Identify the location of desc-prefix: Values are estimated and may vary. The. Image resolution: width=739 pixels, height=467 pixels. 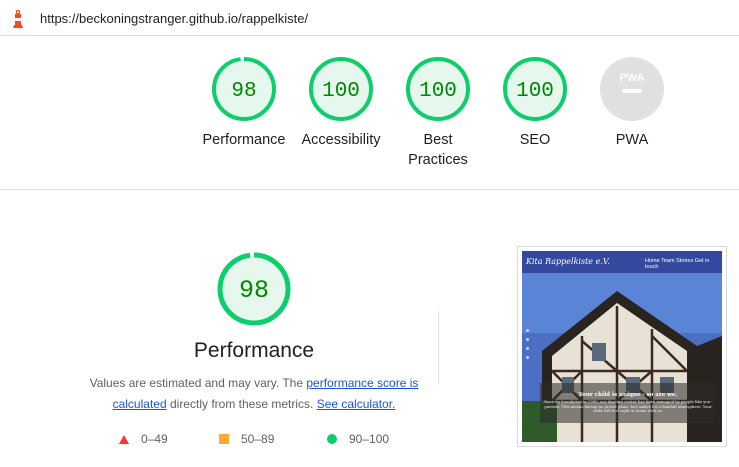
(198, 383).